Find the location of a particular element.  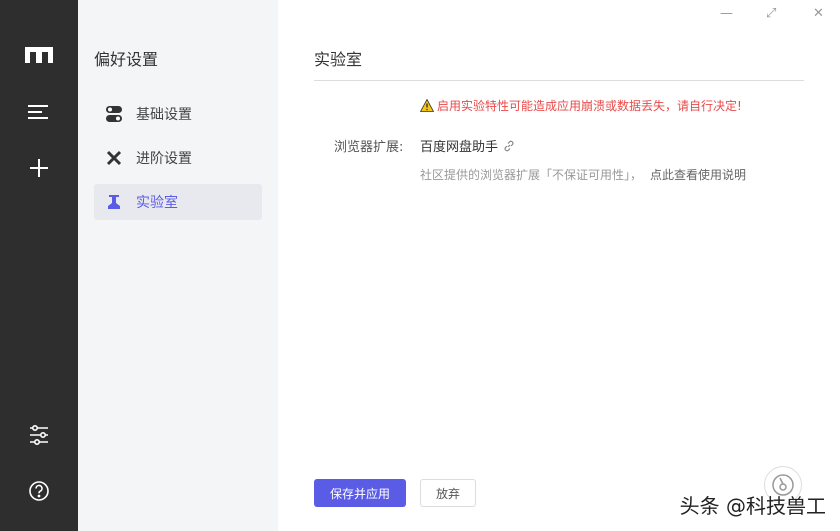

extension-hint: 社区提供的浏览器扩展「不保证可用性」， 点此查看使用说明 is located at coordinates (583, 174).